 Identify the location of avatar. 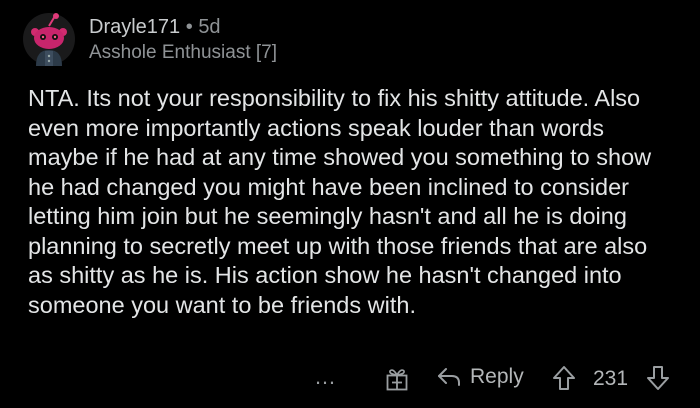
(49, 39).